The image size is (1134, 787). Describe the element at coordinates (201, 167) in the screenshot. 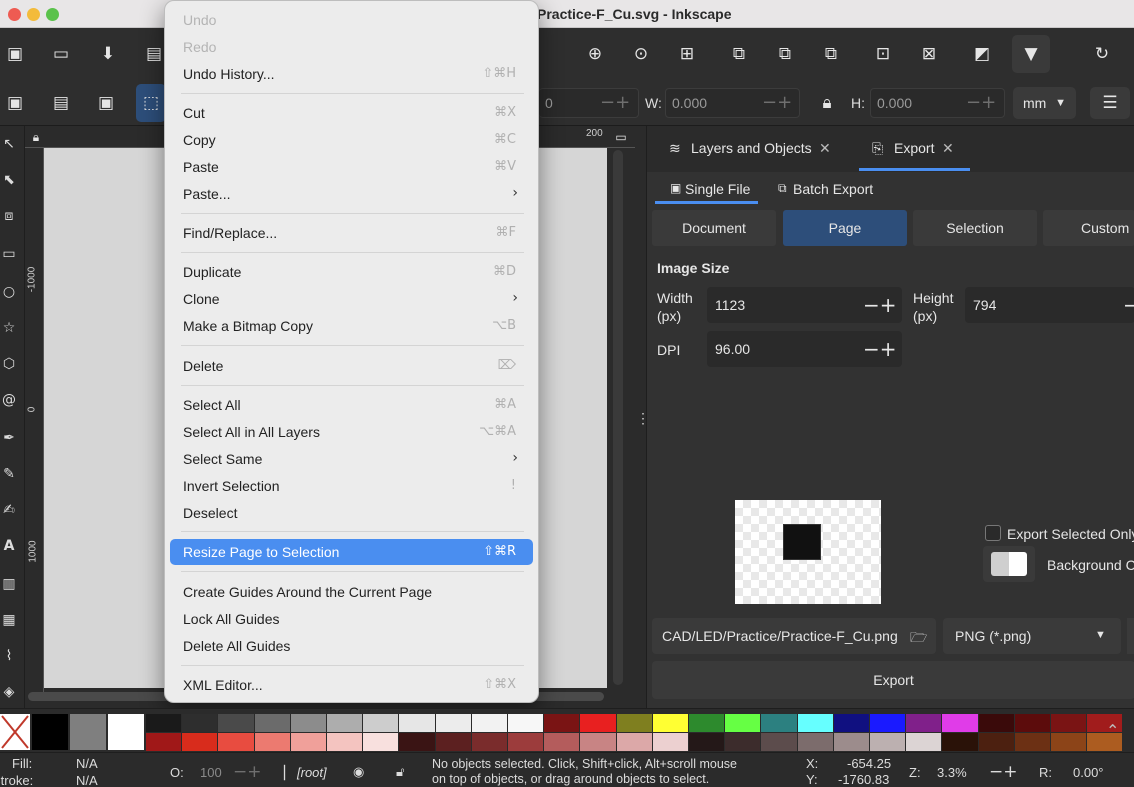

I see `menu-item-paste: Paste` at that location.